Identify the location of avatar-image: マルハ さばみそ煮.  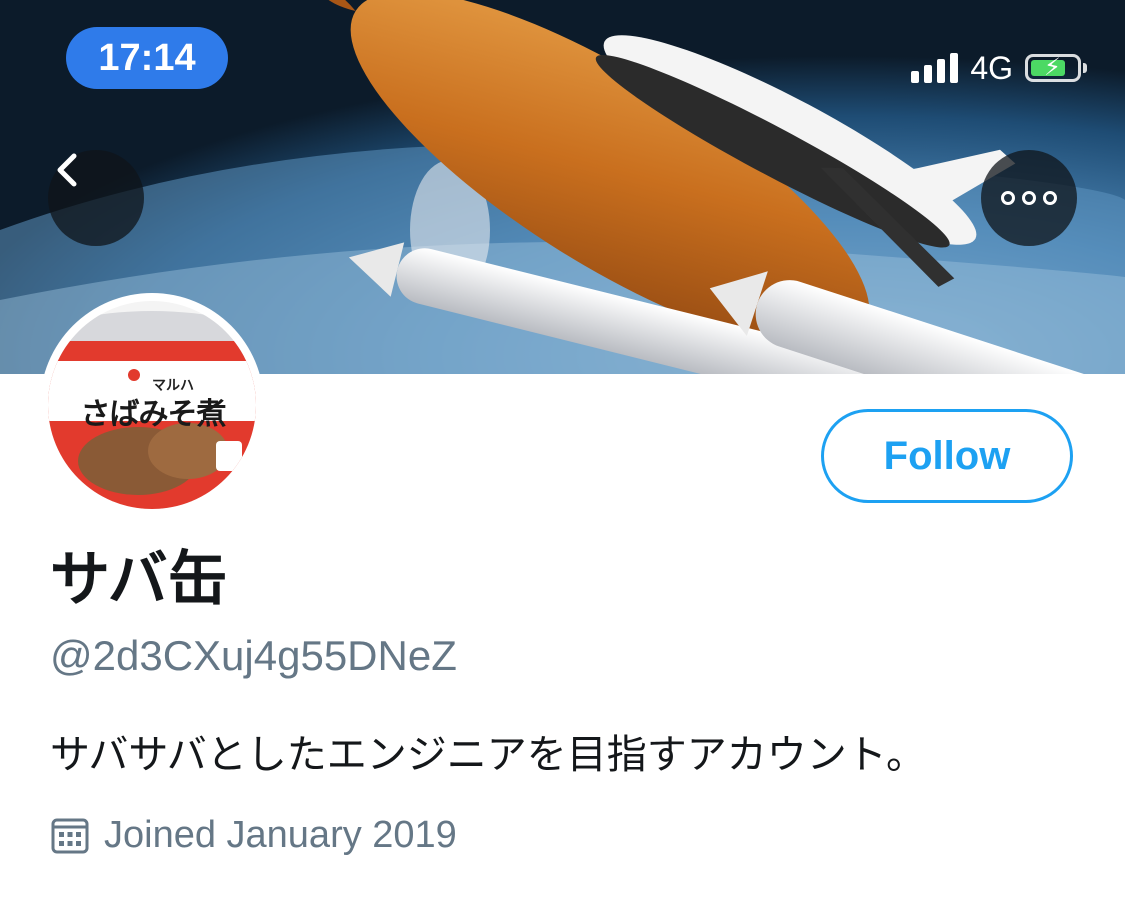
(152, 405).